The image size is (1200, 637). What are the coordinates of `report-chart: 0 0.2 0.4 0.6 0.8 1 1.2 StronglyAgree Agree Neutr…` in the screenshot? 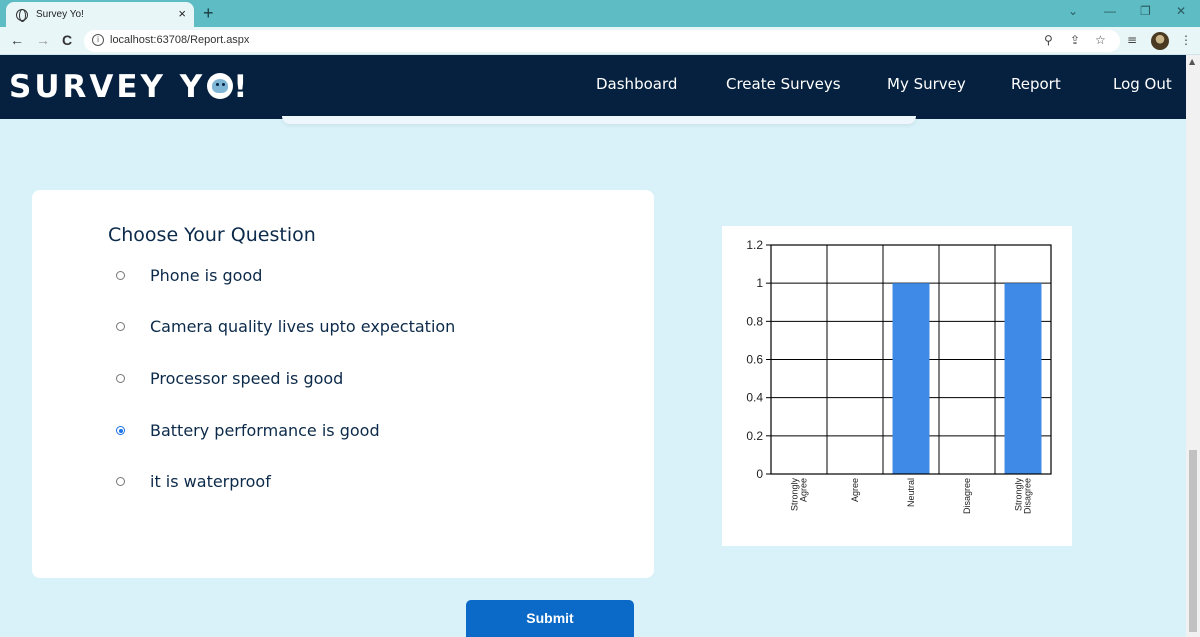 It's located at (897, 386).